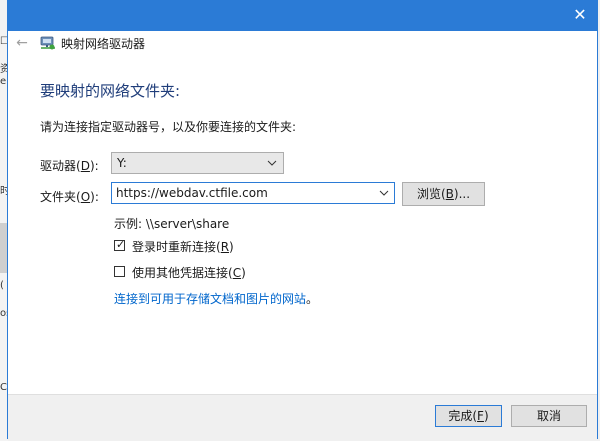 The image size is (600, 441). Describe the element at coordinates (302, 44) in the screenshot. I see `navigation-row: ← 映射网络驱动器` at that location.